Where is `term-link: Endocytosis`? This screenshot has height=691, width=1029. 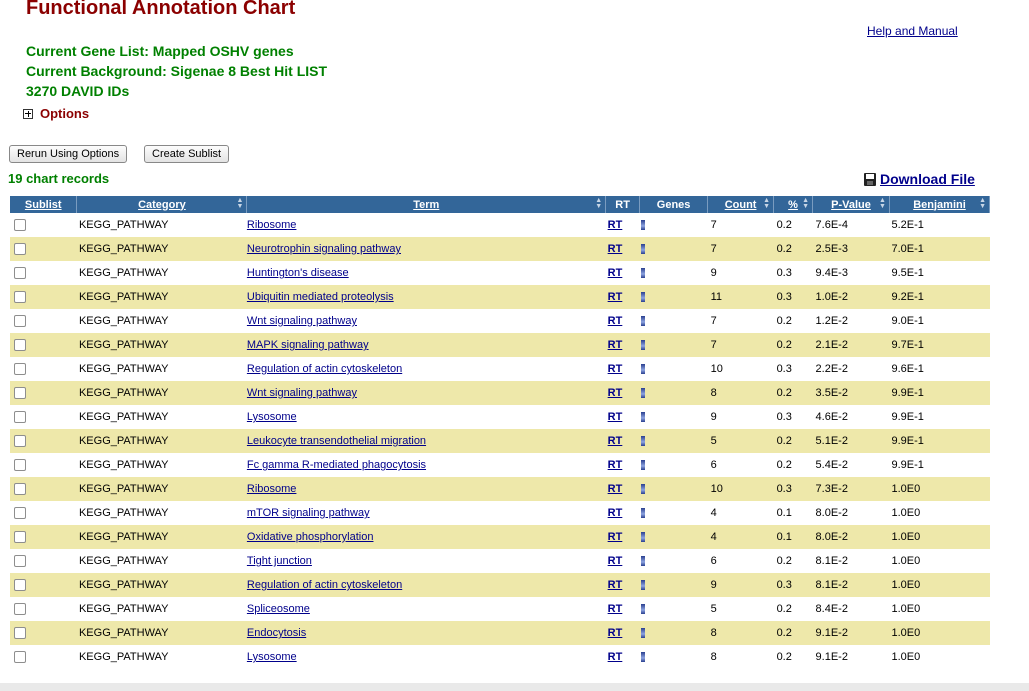
term-link: Endocytosis is located at coordinates (276, 633).